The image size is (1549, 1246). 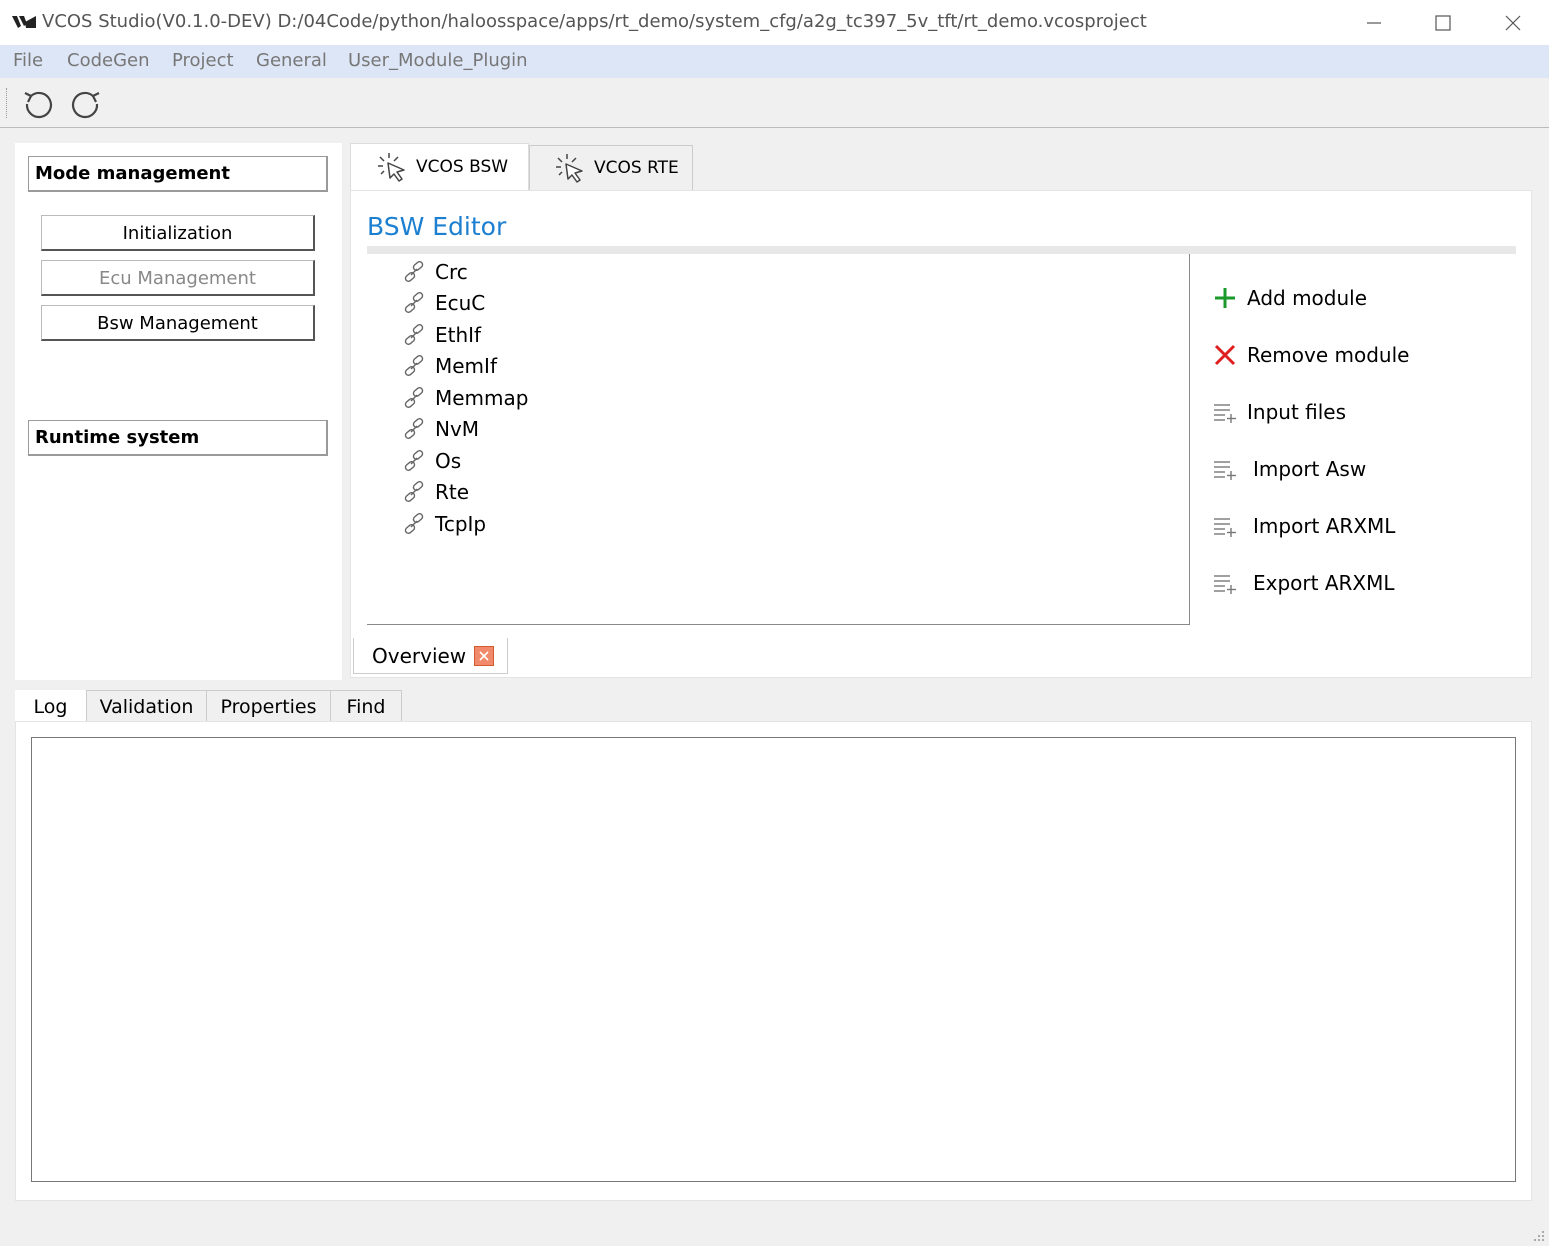 What do you see at coordinates (438, 60) in the screenshot?
I see `menu-user-module-plugin: User_Module_Plugin` at bounding box center [438, 60].